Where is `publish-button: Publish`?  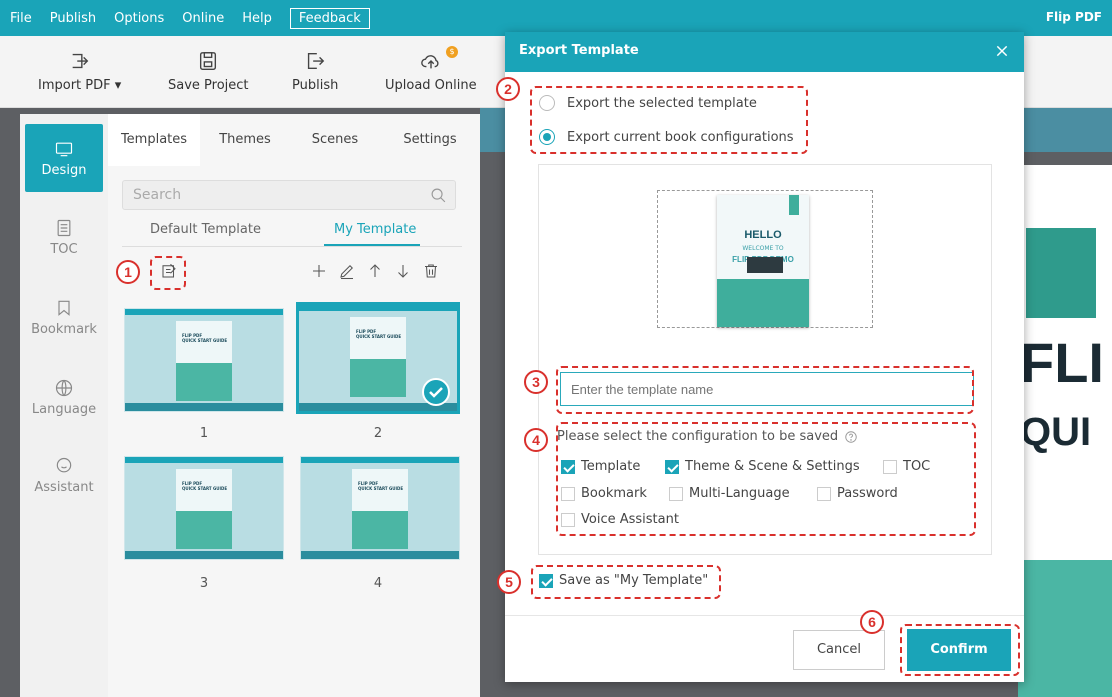
publish-button: Publish is located at coordinates (315, 71).